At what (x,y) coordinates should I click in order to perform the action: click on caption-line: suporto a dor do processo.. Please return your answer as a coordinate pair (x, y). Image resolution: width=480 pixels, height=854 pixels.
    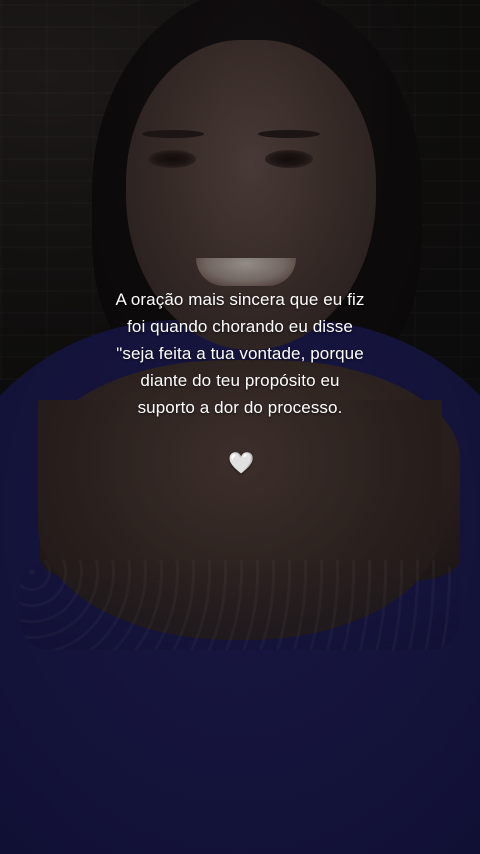
    Looking at the image, I should click on (240, 407).